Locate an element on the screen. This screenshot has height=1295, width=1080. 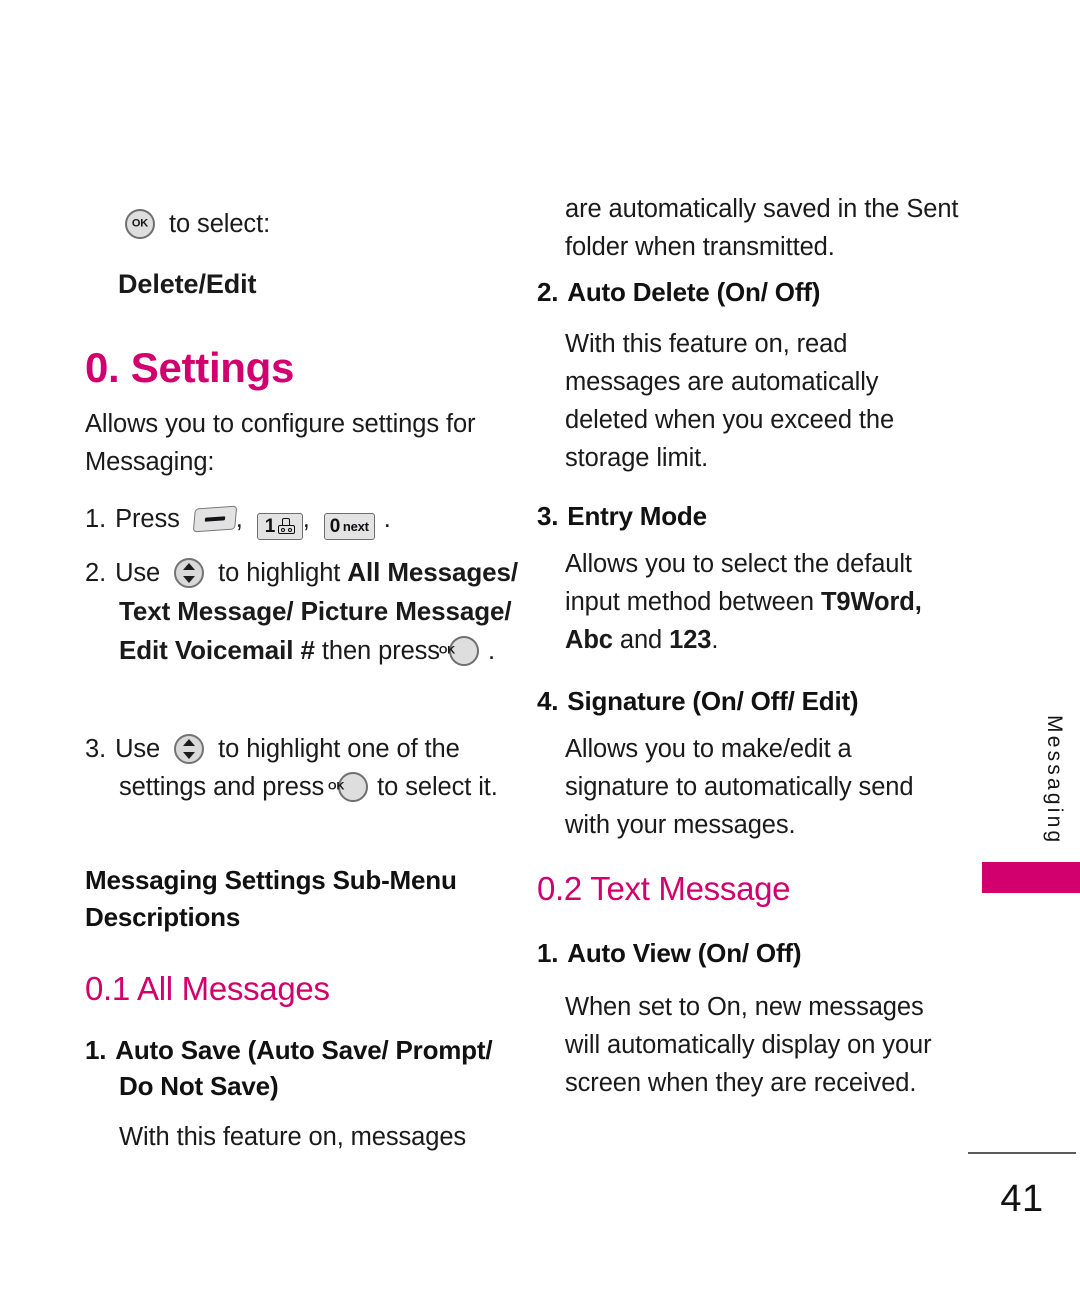
step-2-period: . is located at coordinates (491, 651).